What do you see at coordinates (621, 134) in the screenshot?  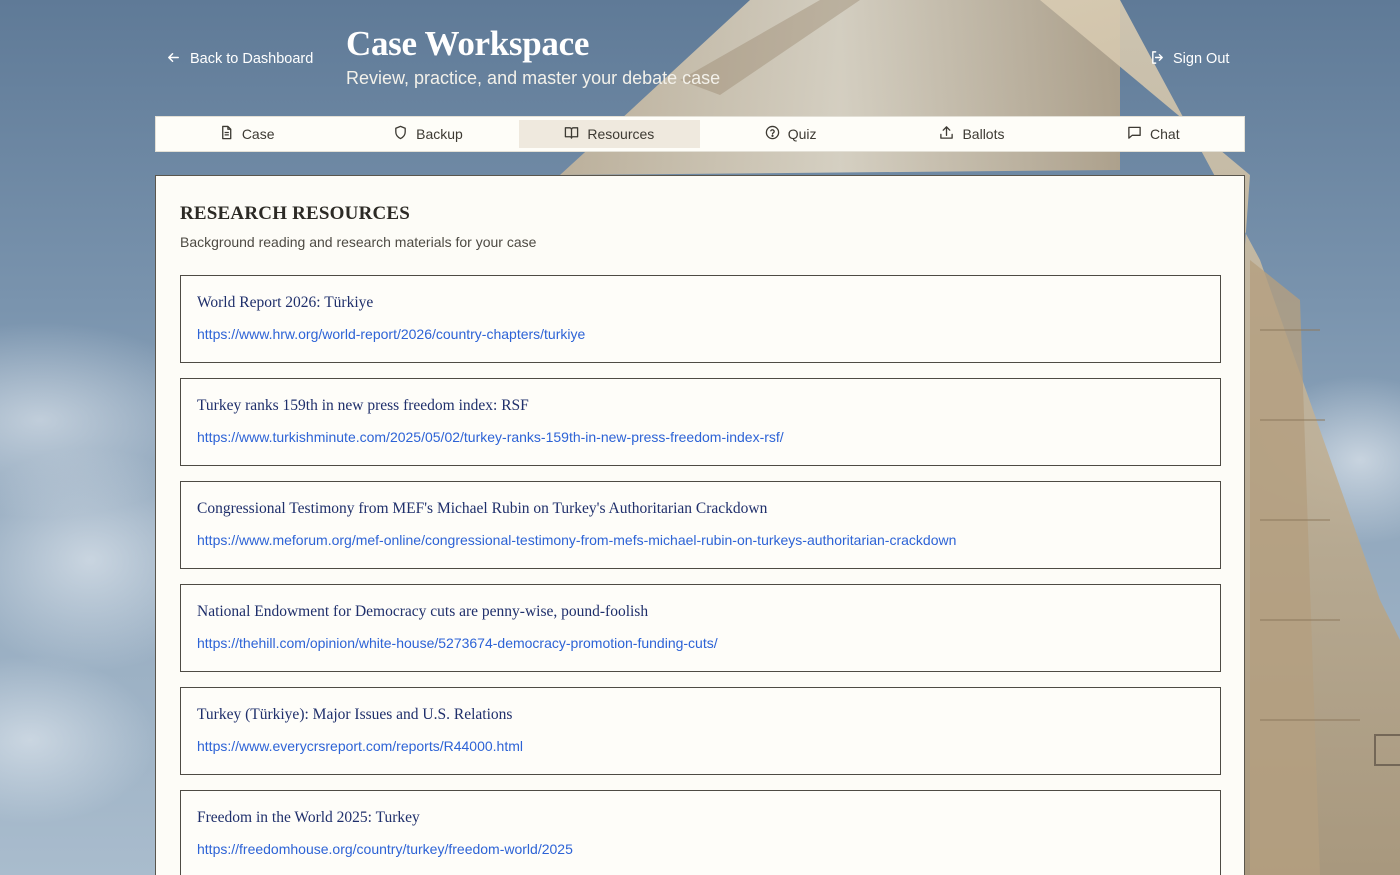 I see `tab-resources-label: Resources` at bounding box center [621, 134].